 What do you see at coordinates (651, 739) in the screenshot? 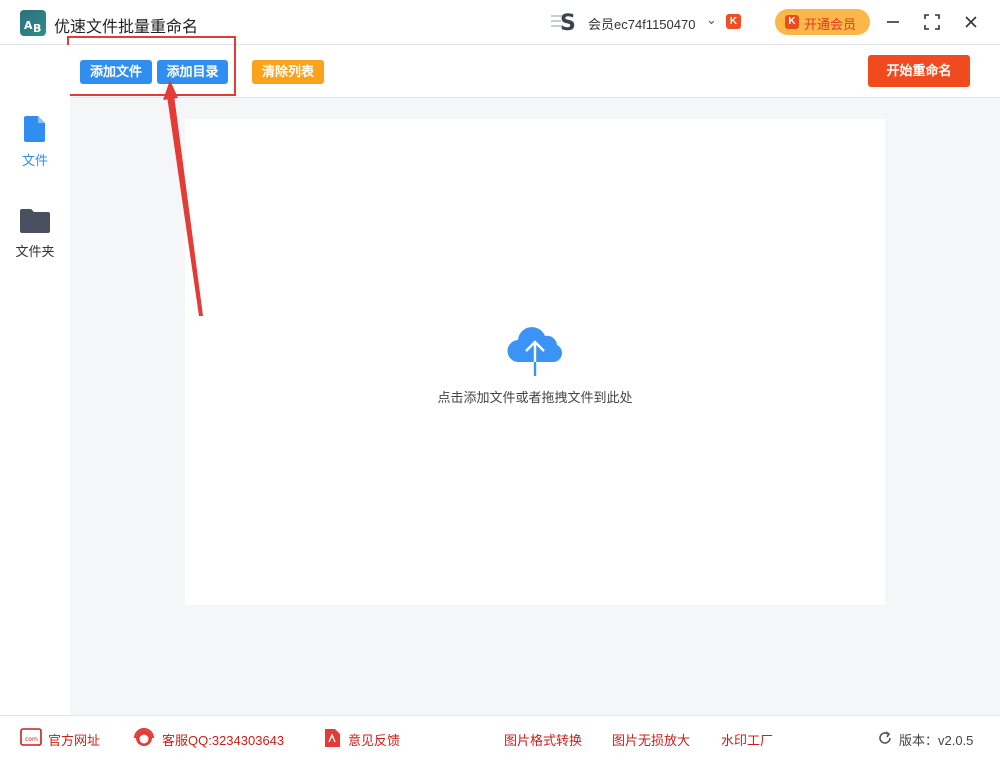
I see `image-lossless-enlarge-link: 图片无损放大` at bounding box center [651, 739].